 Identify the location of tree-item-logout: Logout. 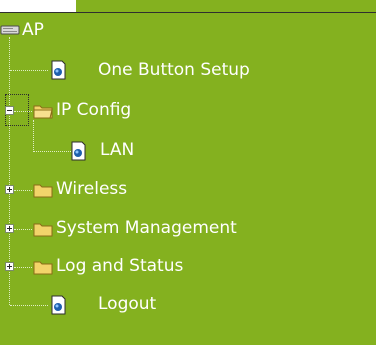
(116, 306).